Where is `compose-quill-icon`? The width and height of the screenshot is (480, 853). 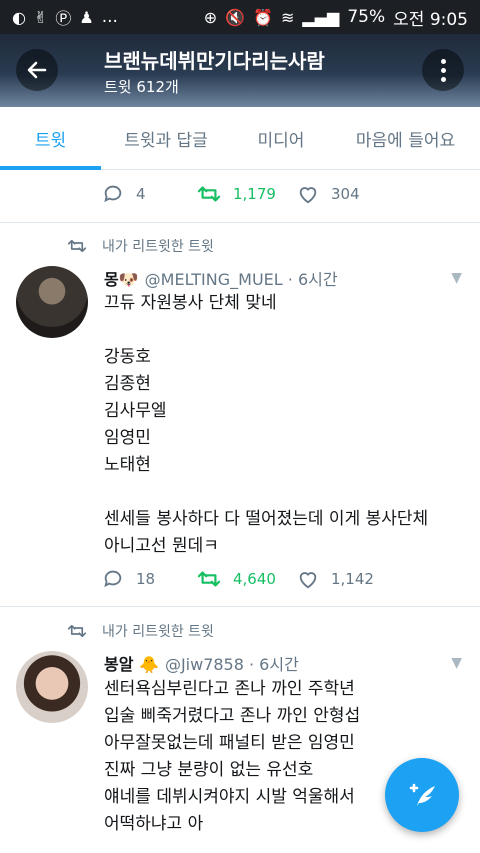
compose-quill-icon is located at coordinates (422, 794).